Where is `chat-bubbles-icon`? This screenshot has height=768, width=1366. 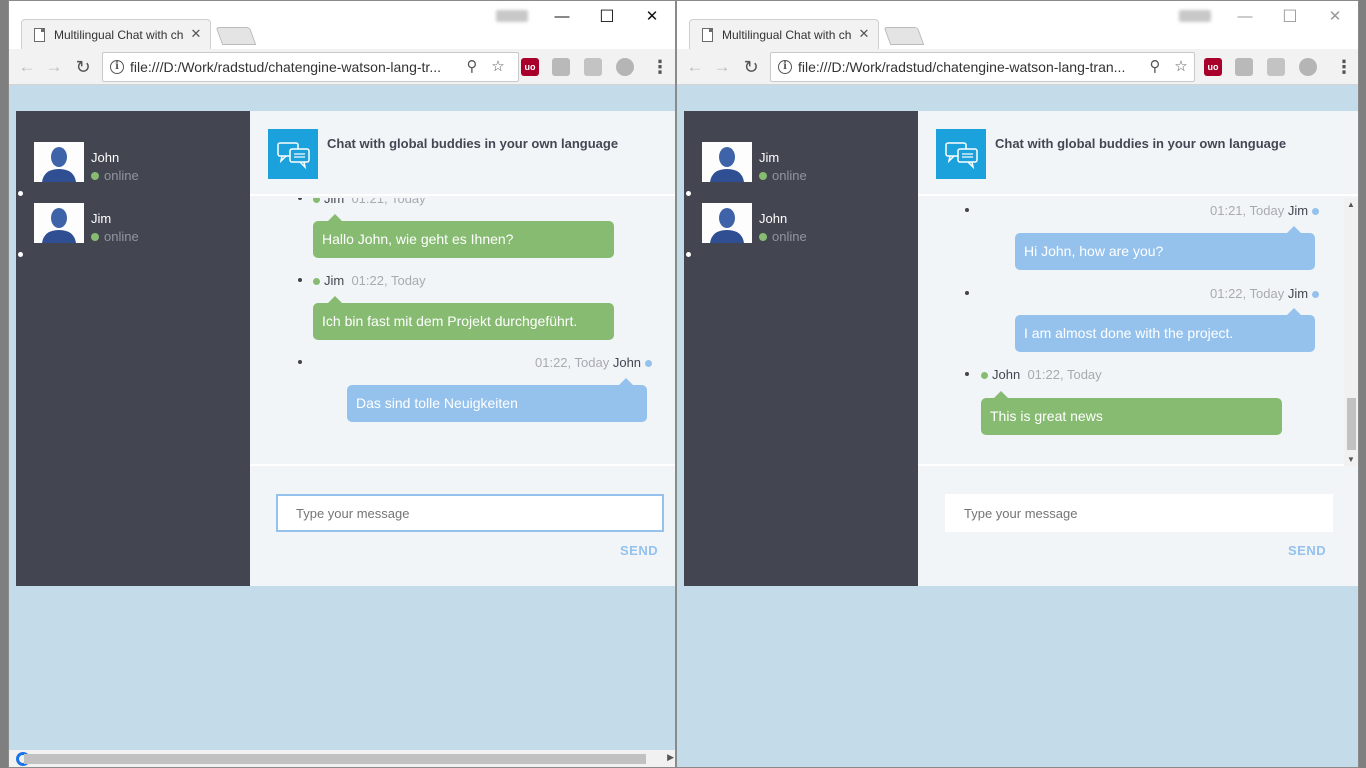 chat-bubbles-icon is located at coordinates (961, 154).